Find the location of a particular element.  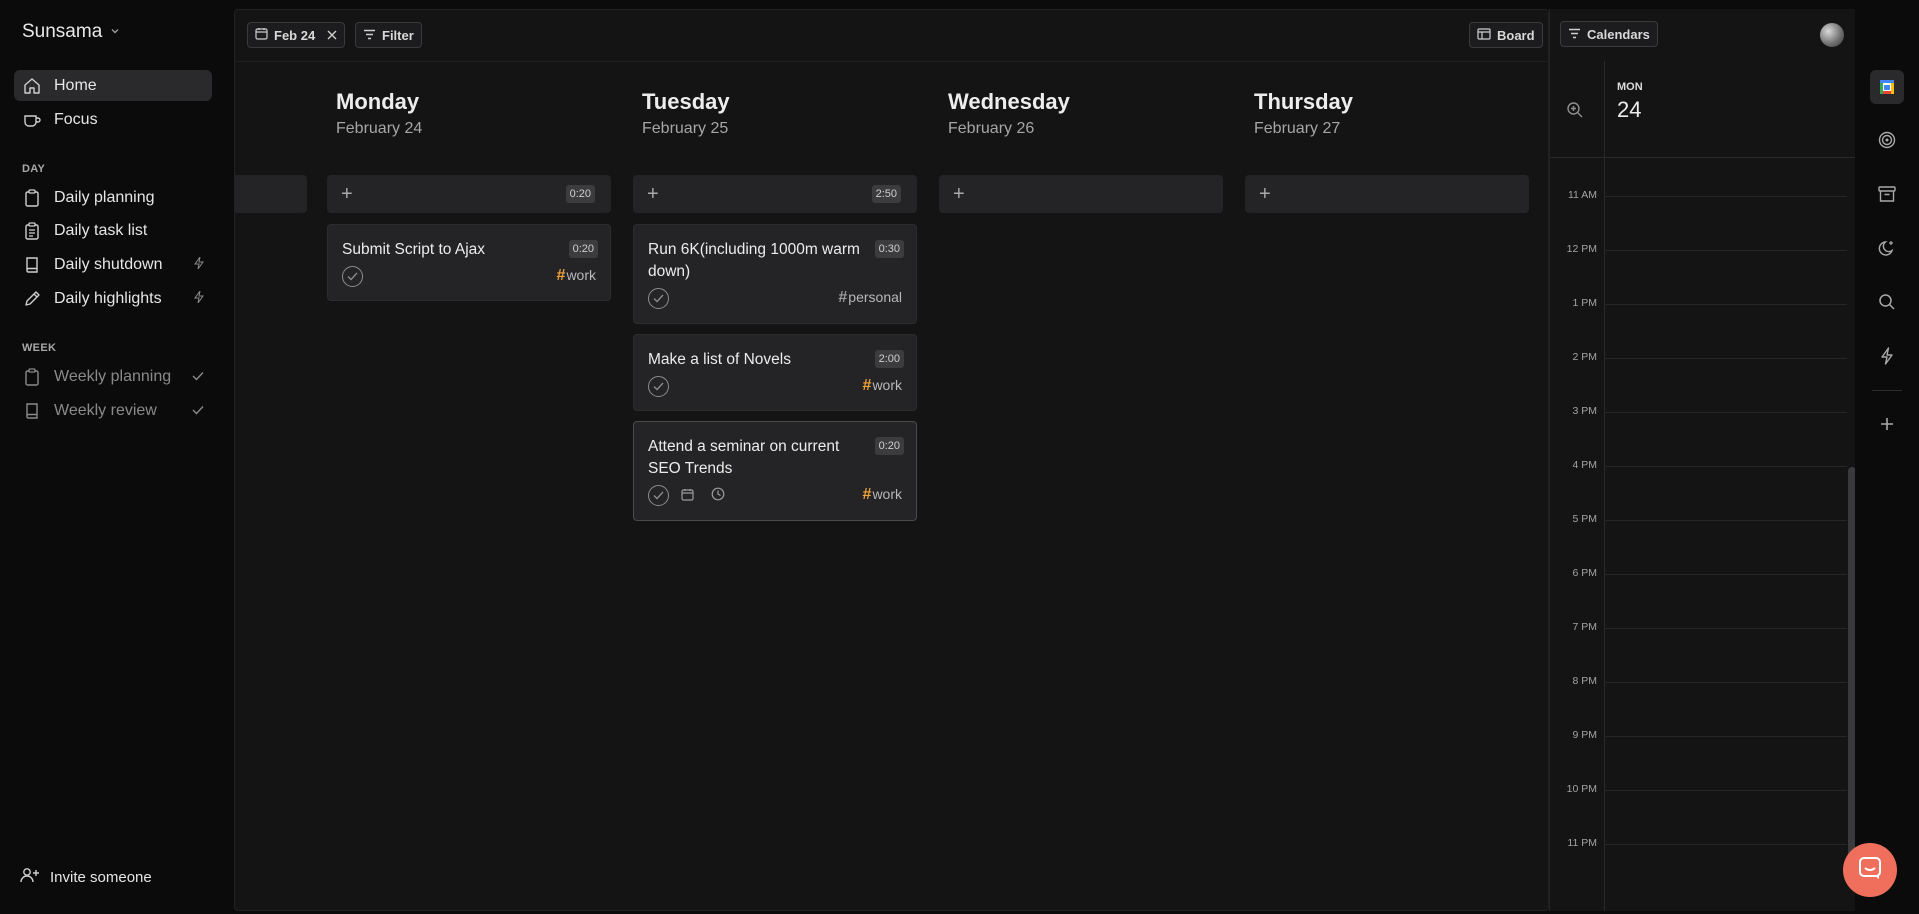

add-user-icon is located at coordinates (30, 877).